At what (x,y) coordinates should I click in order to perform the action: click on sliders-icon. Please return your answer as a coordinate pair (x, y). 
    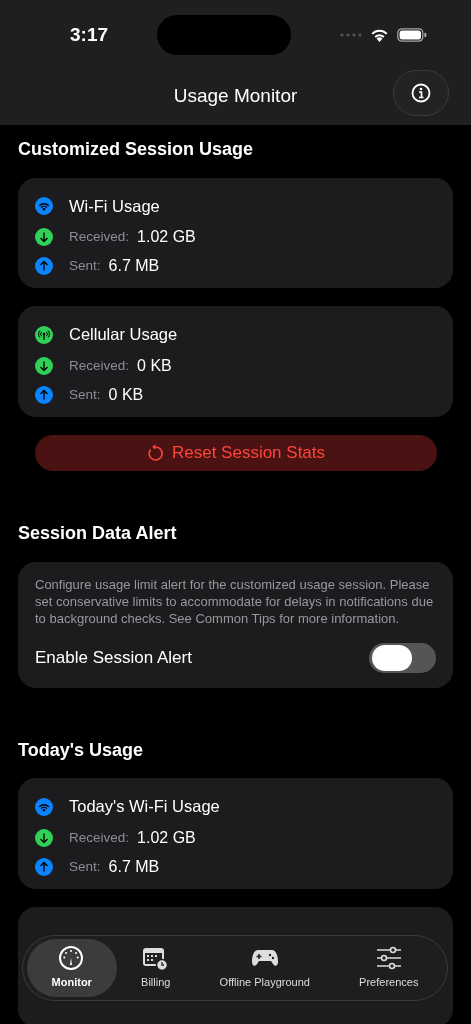
    Looking at the image, I should click on (388, 958).